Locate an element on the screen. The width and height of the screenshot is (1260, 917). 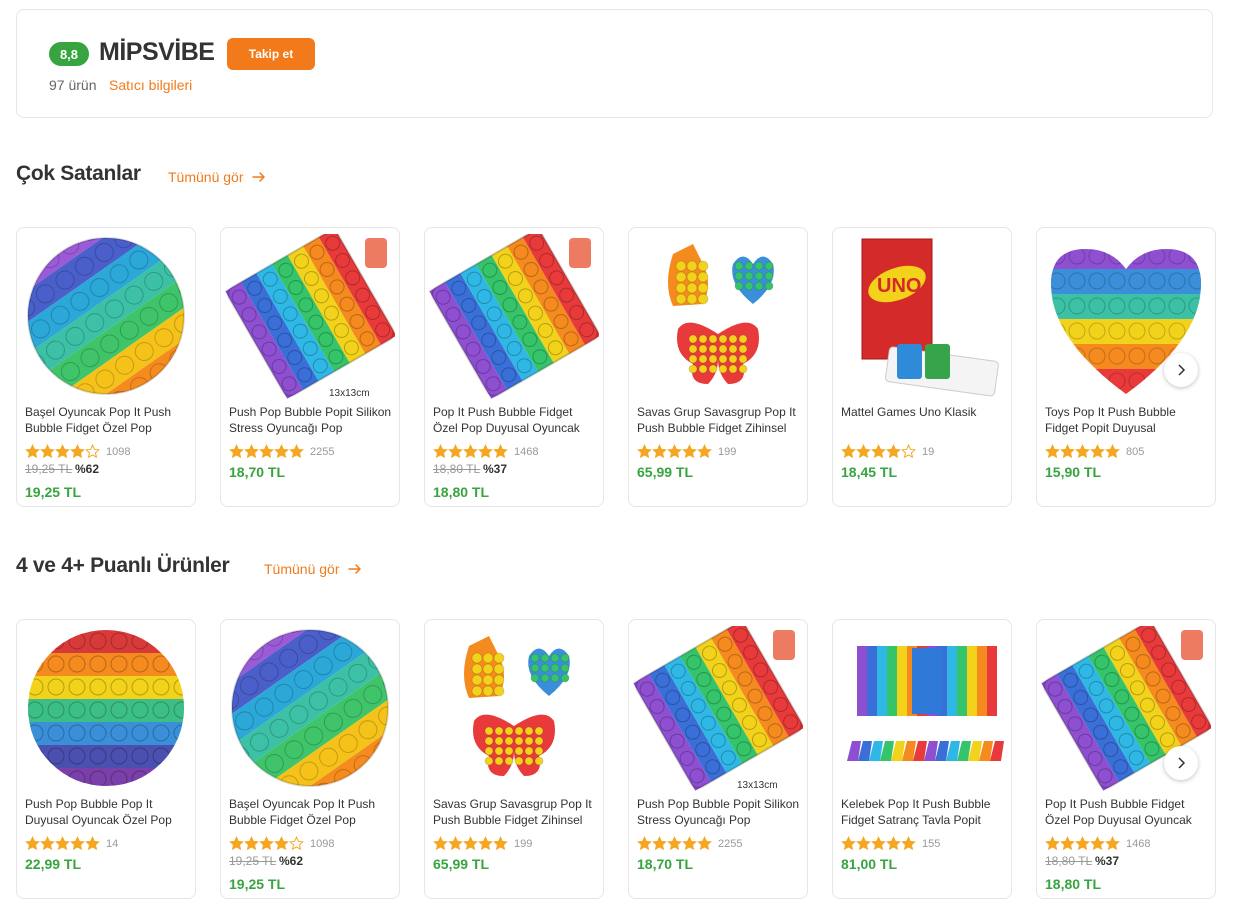
product-image: UNO is located at coordinates (930, 317).